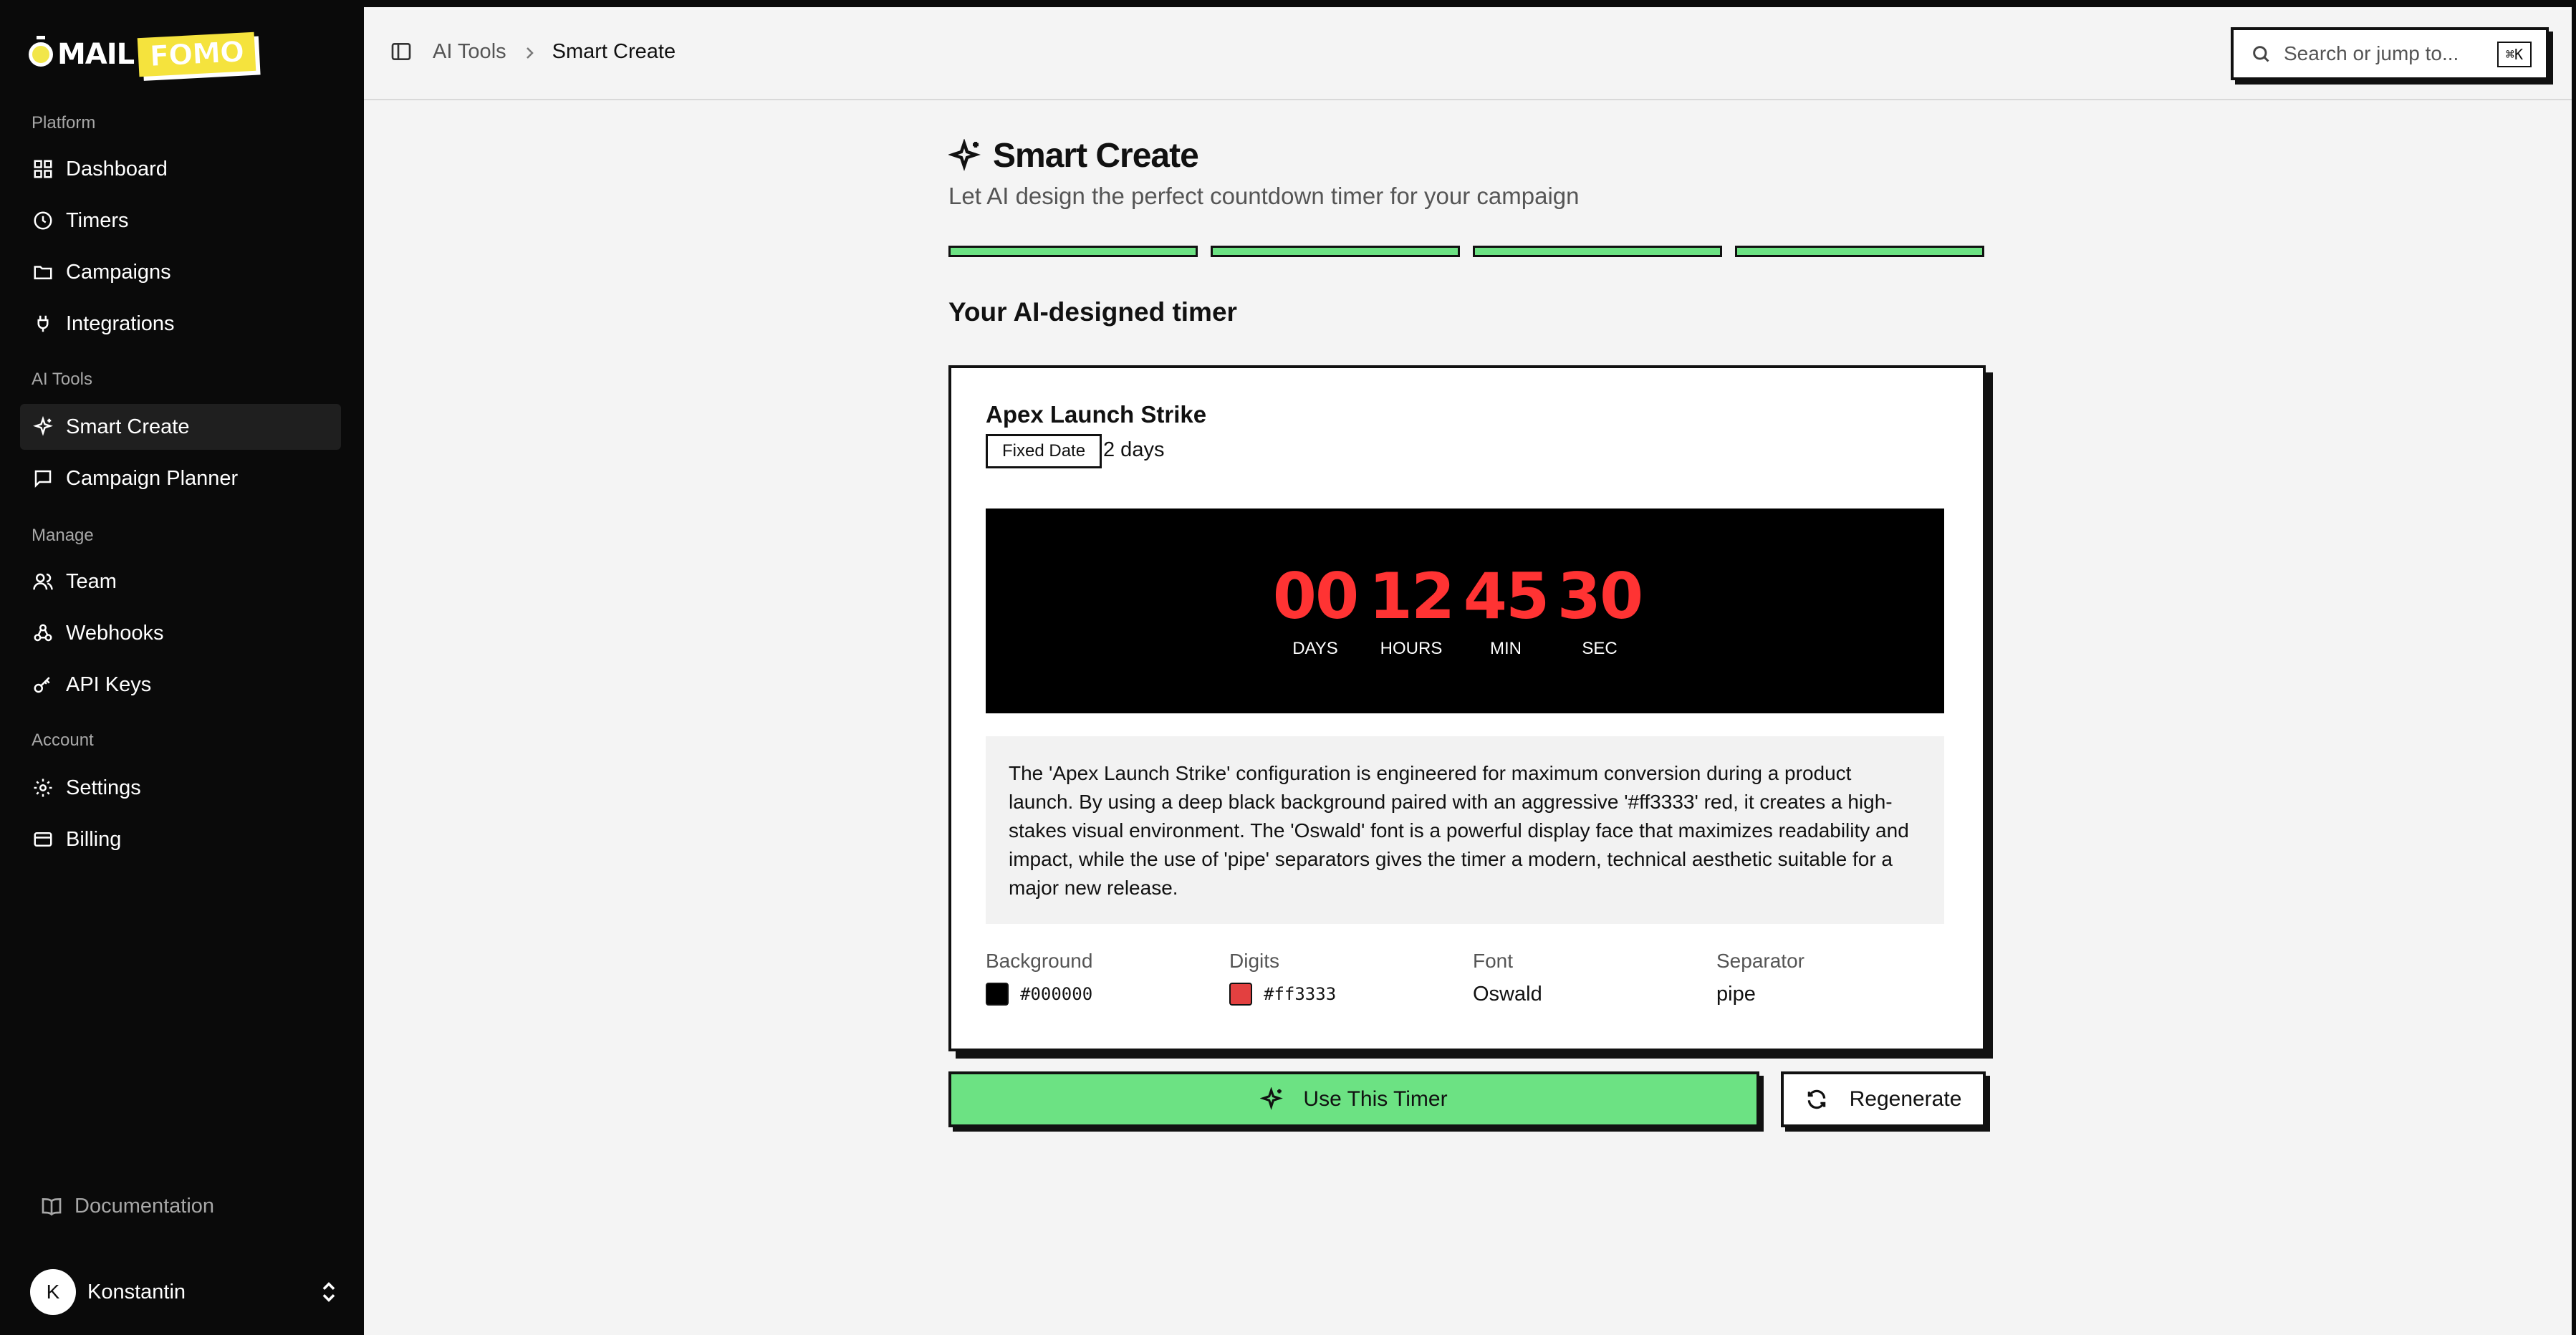 Image resolution: width=2576 pixels, height=1335 pixels. Describe the element at coordinates (402, 51) in the screenshot. I see `sidebar-toggle-icon` at that location.